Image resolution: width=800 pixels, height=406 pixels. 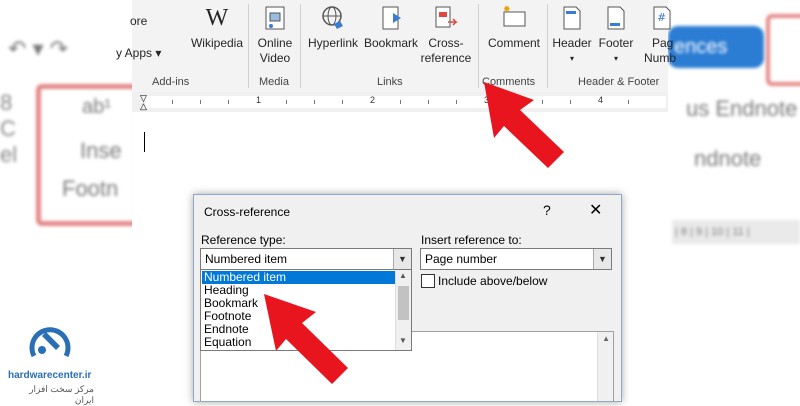 I want to click on scrollbar-thumb, so click(x=403, y=303).